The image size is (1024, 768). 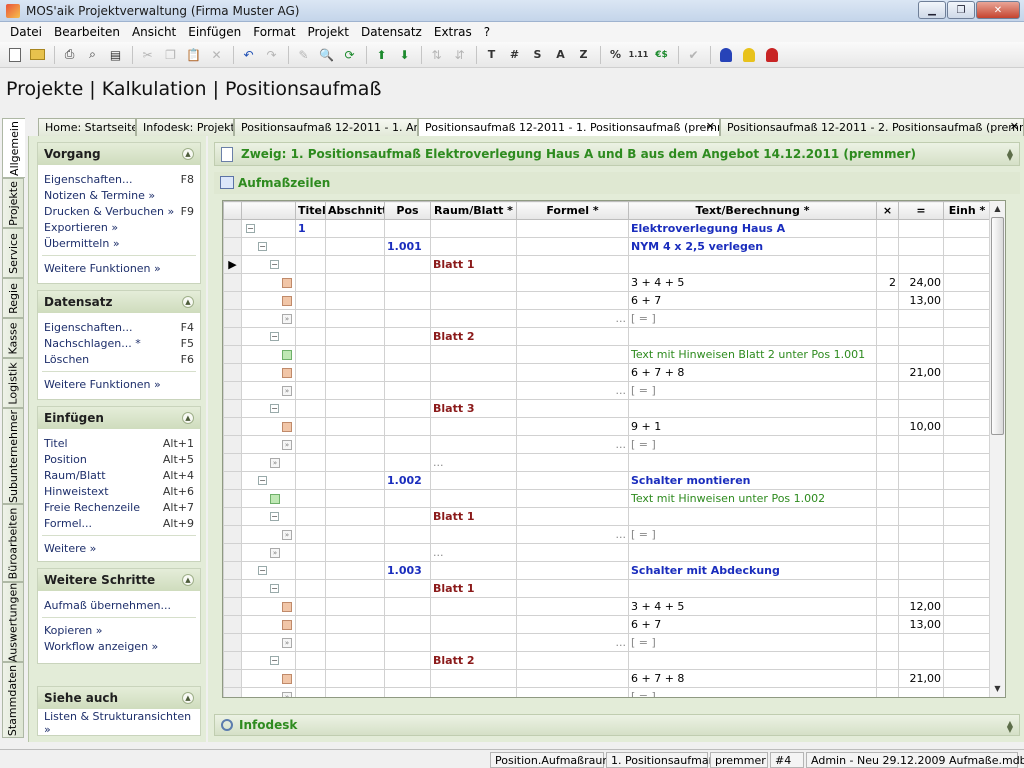 What do you see at coordinates (119, 154) in the screenshot?
I see `section-header: Vorgang ▲` at bounding box center [119, 154].